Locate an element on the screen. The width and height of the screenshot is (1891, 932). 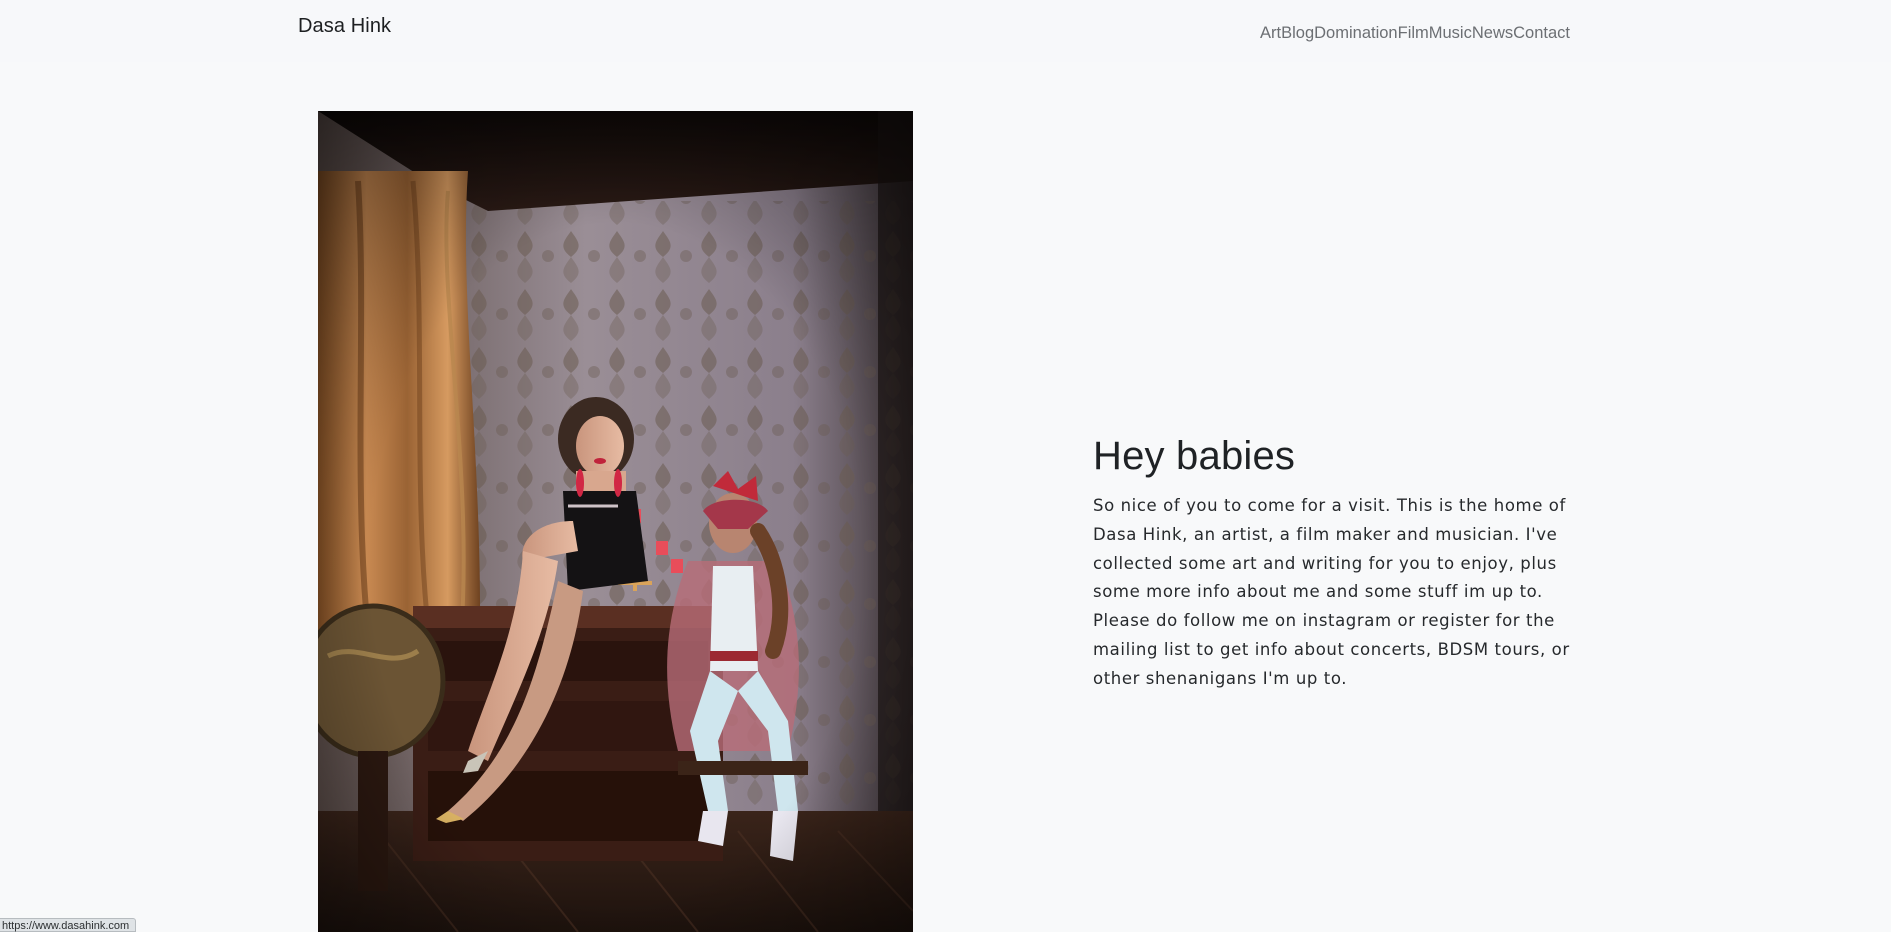
intro-title: Hey babies is located at coordinates (1194, 456).